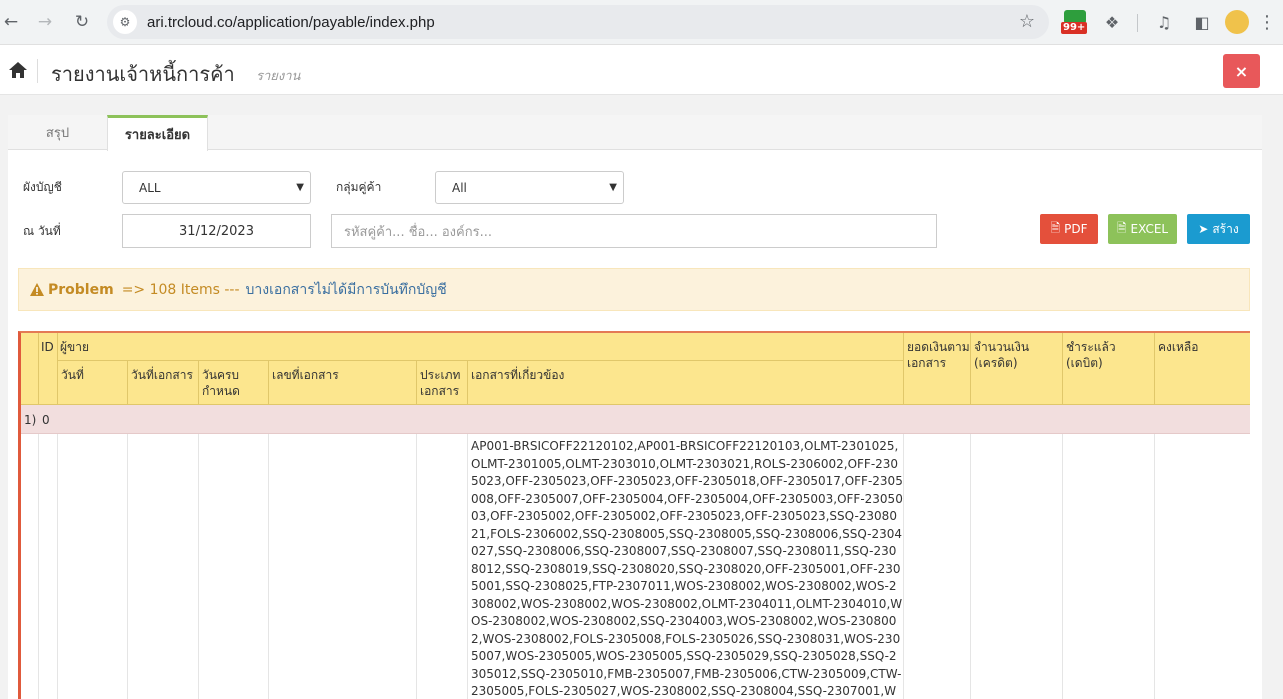 Image resolution: width=1283 pixels, height=699 pixels. I want to click on send-arrow-icon: ➤, so click(1203, 229).